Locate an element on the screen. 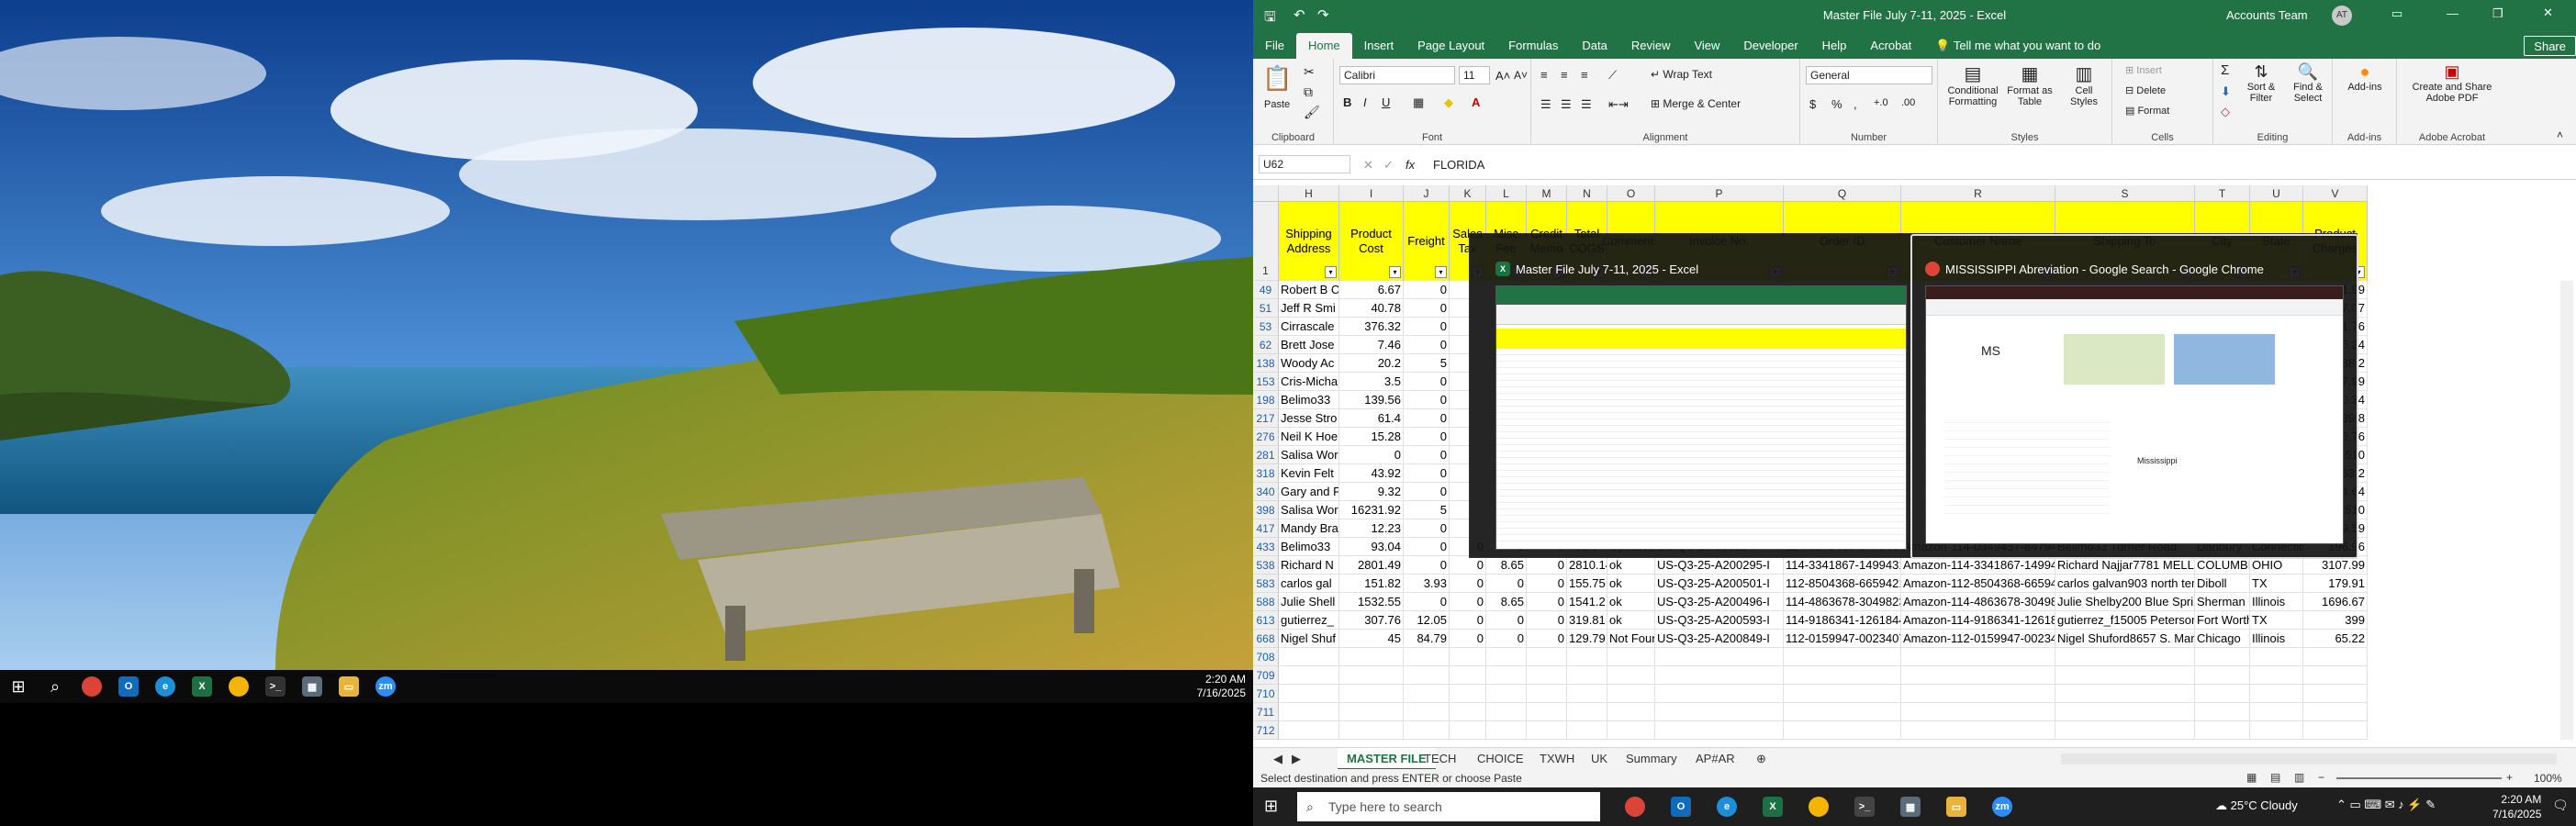 The height and width of the screenshot is (826, 2576). terminal-icon: >_ is located at coordinates (1864, 807).